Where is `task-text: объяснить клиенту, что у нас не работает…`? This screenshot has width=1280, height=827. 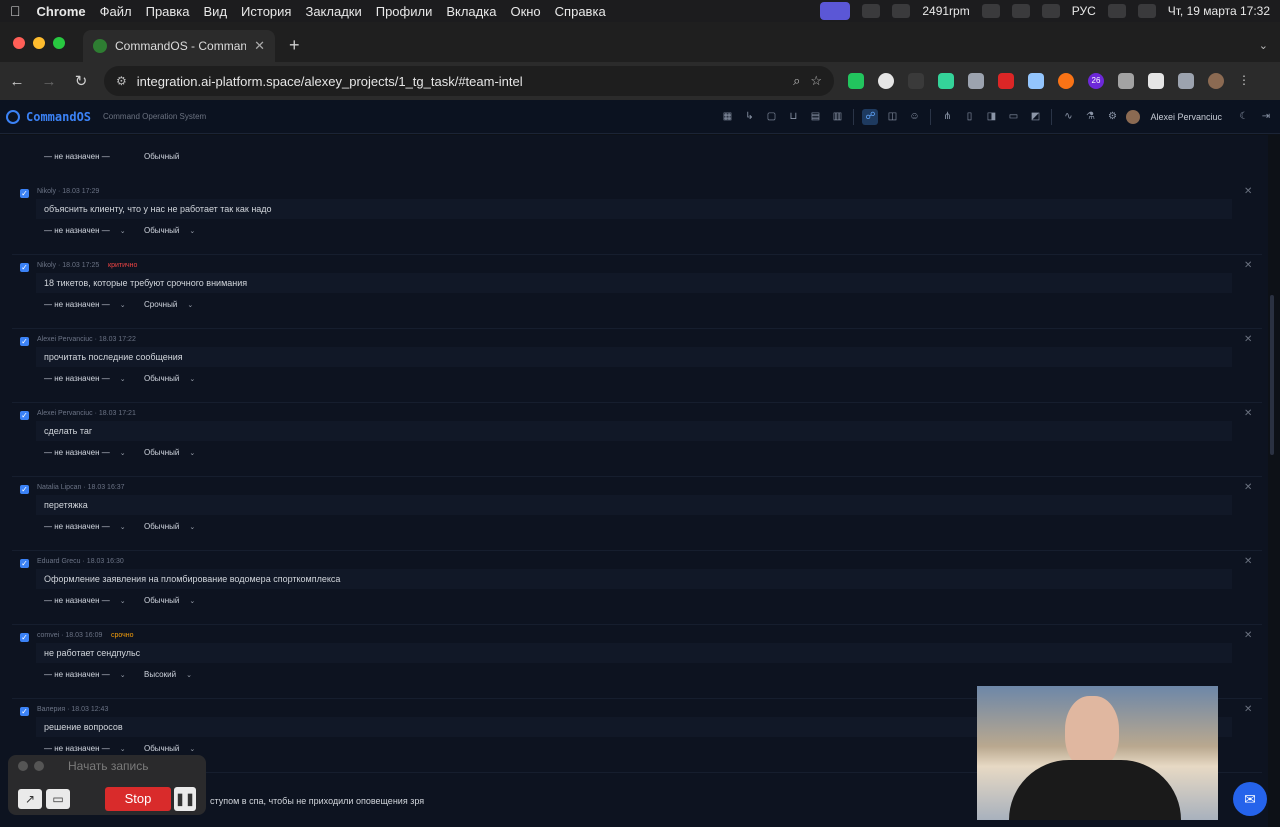
task-text: объяснить клиенту, что у нас не работает… is located at coordinates (634, 209).